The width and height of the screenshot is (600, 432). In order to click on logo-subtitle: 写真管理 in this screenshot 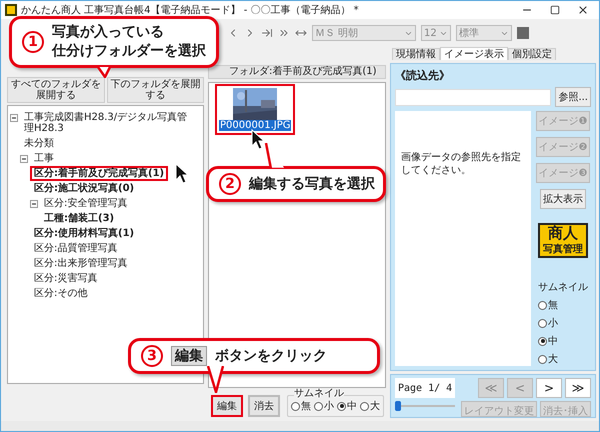, I will do `click(563, 249)`.